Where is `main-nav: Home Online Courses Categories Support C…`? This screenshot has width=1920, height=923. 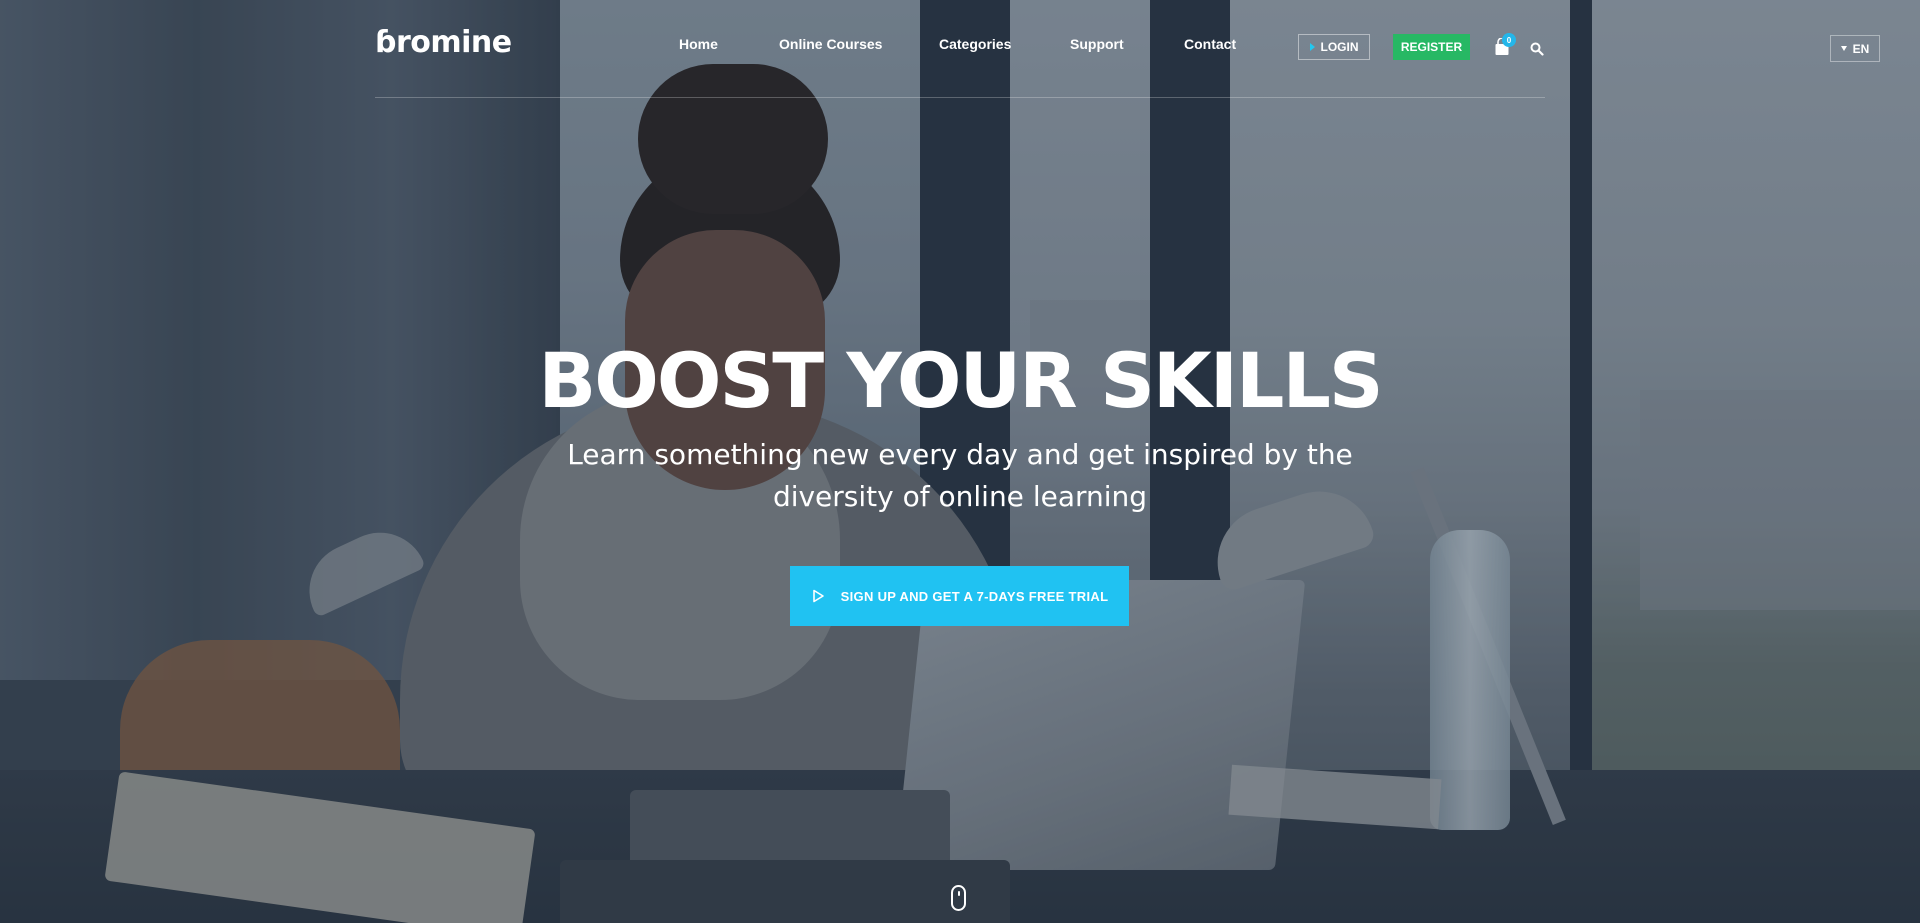
main-nav: Home Online Courses Categories Support C… is located at coordinates (960, 48).